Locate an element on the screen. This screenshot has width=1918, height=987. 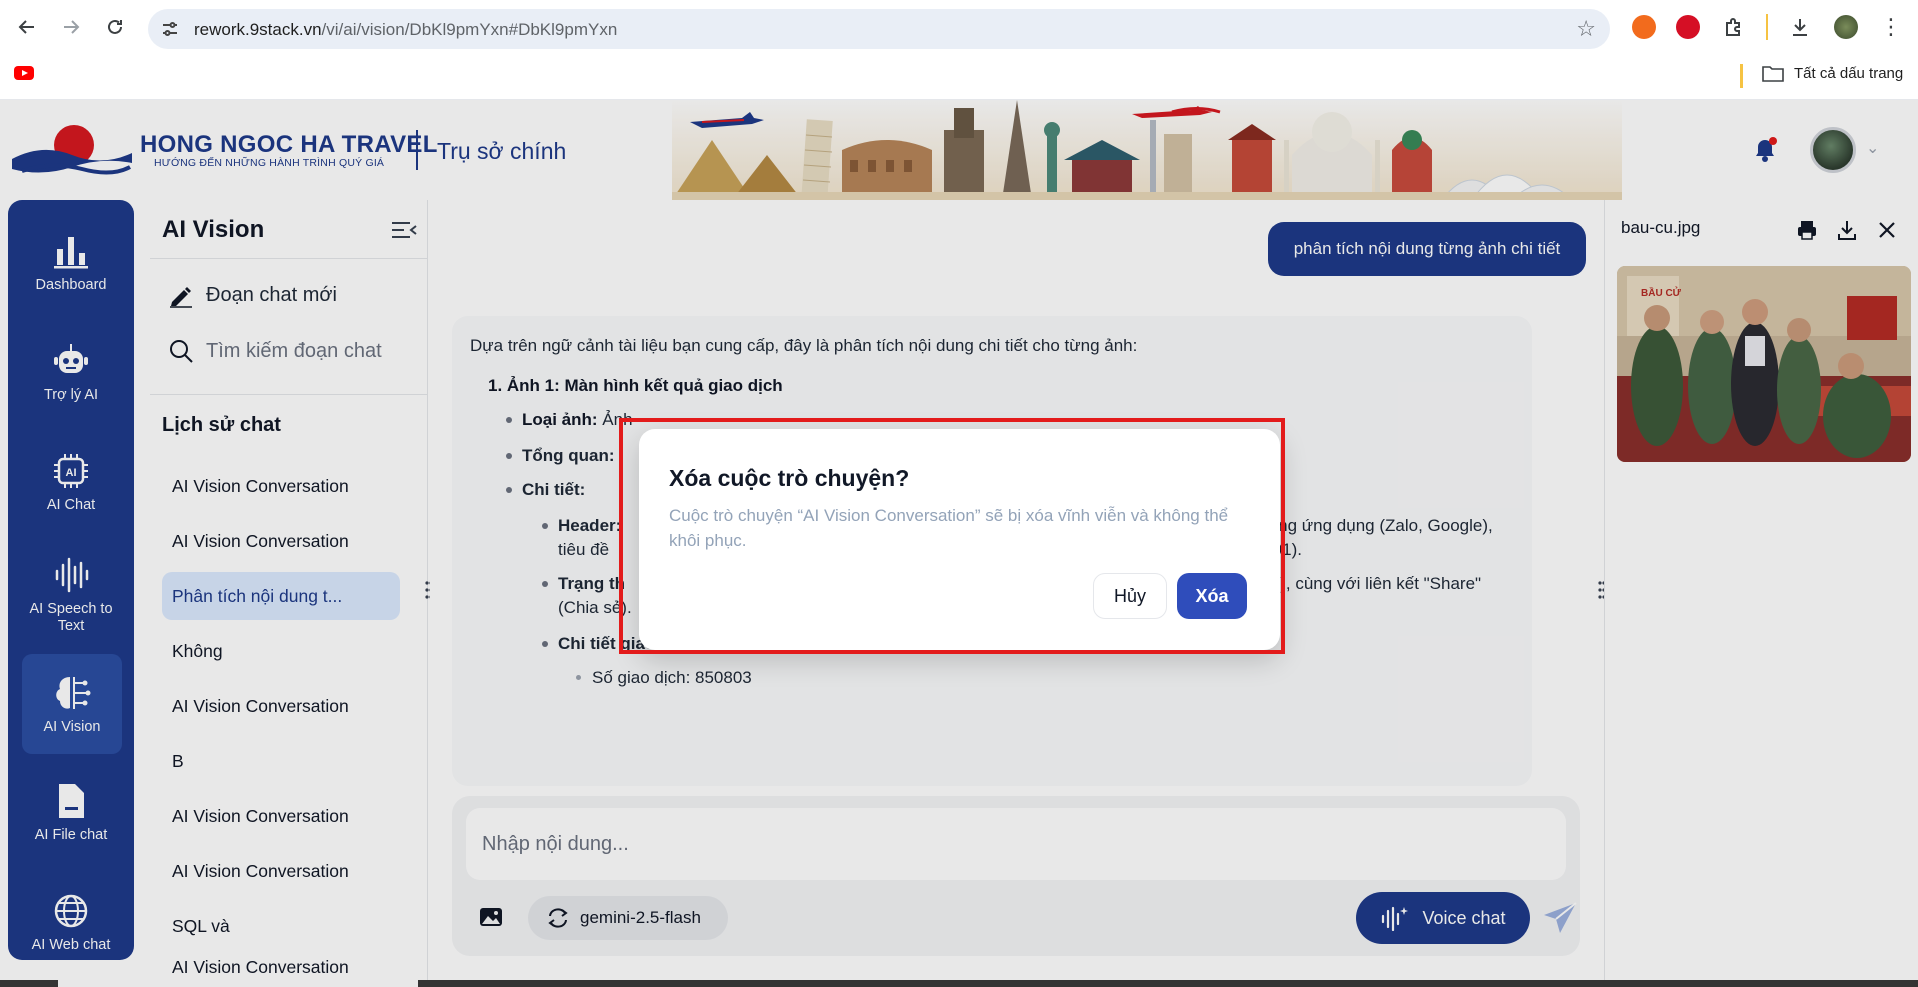
profile-avatar is located at coordinates (1846, 27).